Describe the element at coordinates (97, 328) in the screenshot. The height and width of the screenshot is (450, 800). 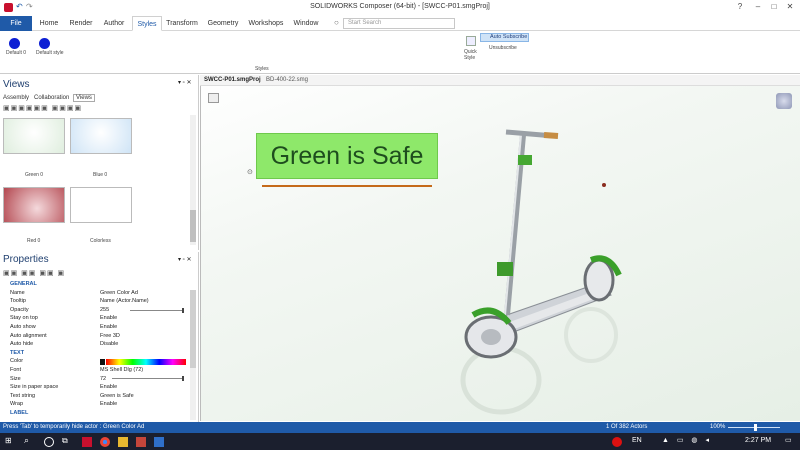
I see `property-row: Auto show Enable` at that location.